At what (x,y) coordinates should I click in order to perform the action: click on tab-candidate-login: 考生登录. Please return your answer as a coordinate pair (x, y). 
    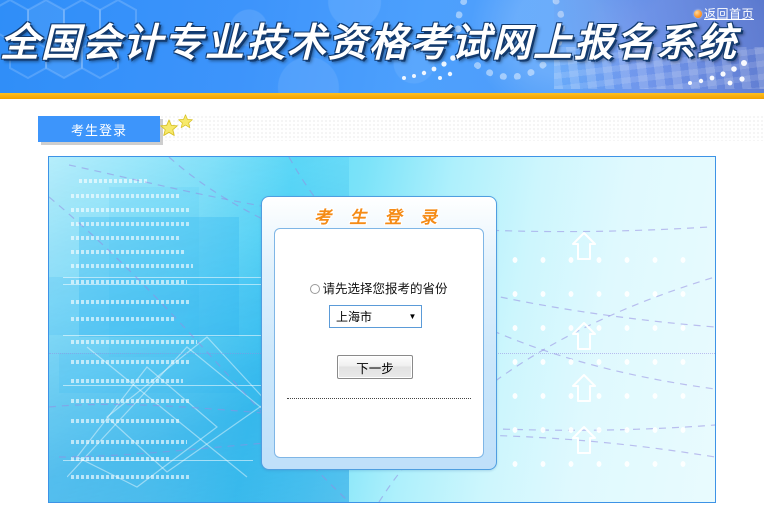
    Looking at the image, I should click on (99, 129).